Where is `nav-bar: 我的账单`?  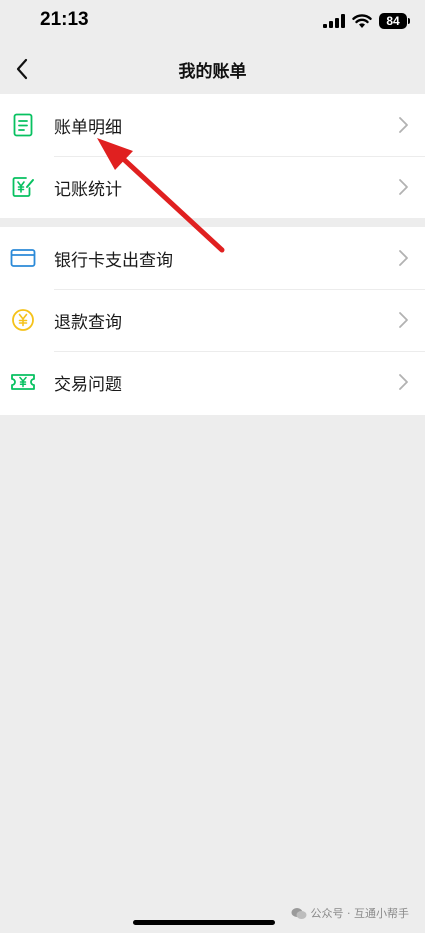
nav-bar: 我的账单 is located at coordinates (212, 69).